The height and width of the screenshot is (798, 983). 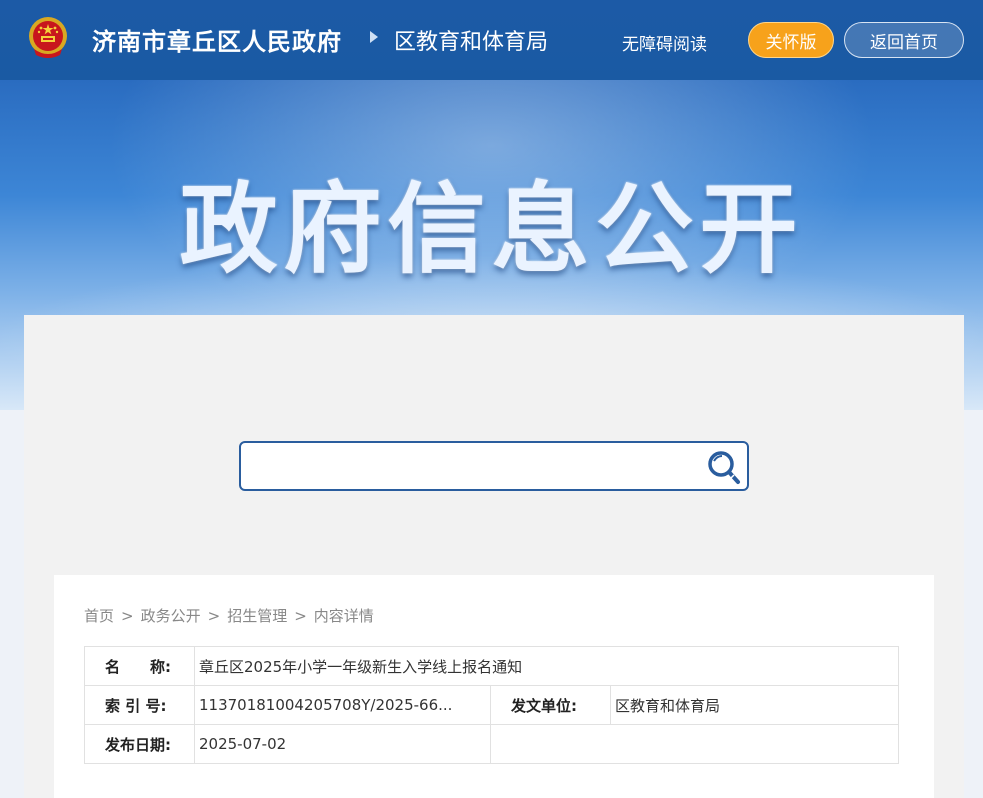 I want to click on issuer-value: 区教育和体育局, so click(x=754, y=705).